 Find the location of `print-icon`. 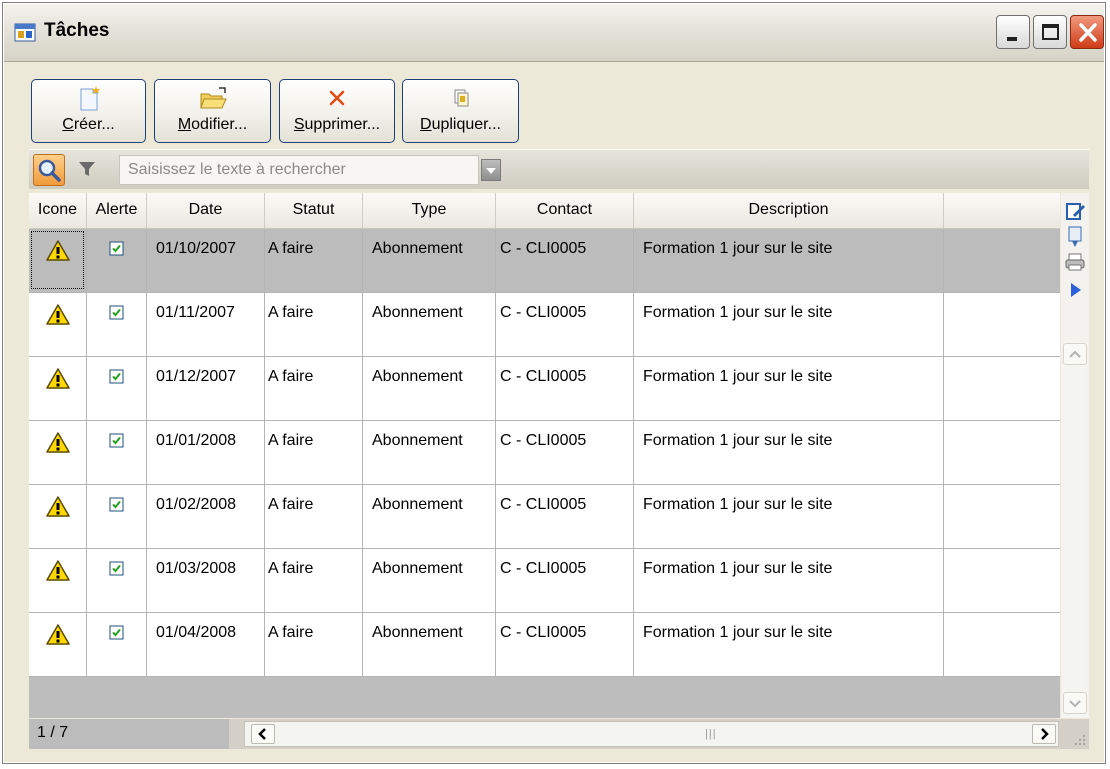

print-icon is located at coordinates (1075, 262).